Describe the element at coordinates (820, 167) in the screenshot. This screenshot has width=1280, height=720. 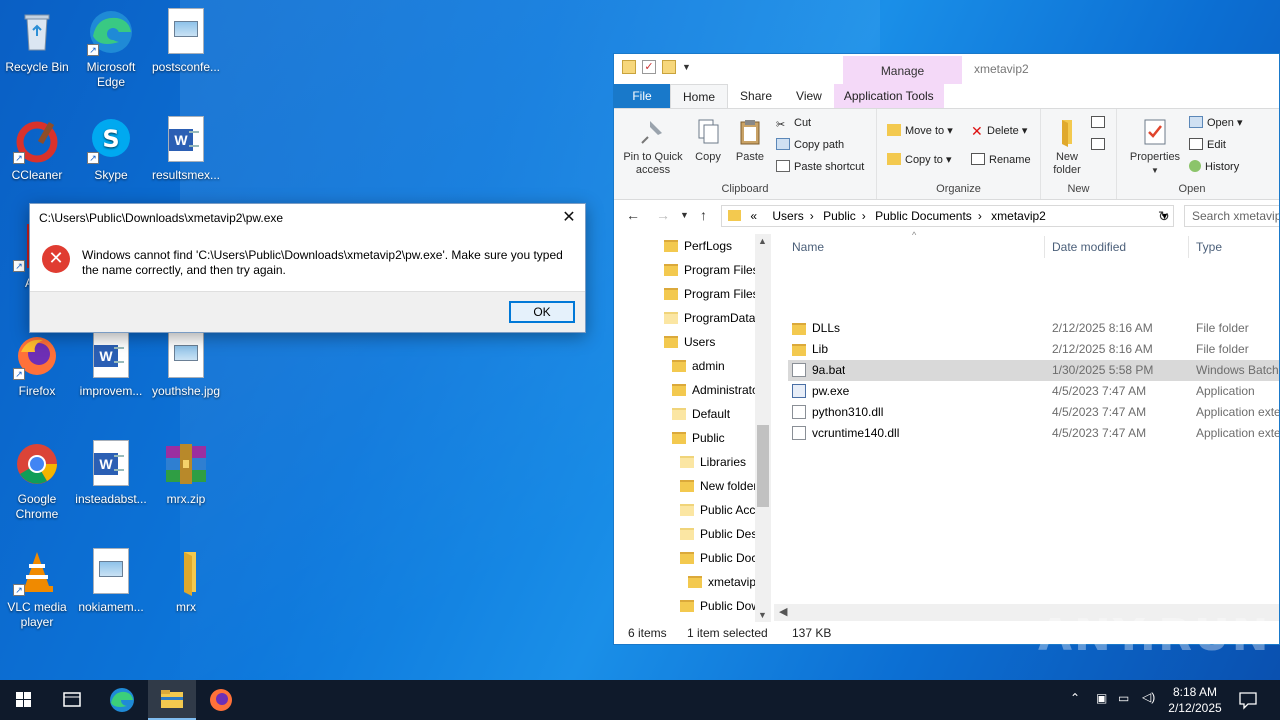
I see `paste-shortcut-button: Paste shortcut` at that location.